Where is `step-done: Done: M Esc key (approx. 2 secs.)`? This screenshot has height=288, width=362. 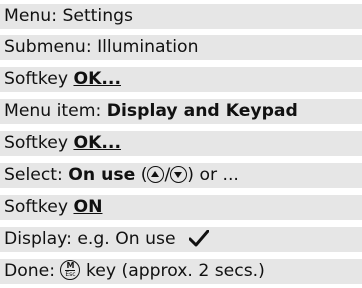 step-done: Done: M Esc key (approx. 2 secs.) is located at coordinates (181, 271).